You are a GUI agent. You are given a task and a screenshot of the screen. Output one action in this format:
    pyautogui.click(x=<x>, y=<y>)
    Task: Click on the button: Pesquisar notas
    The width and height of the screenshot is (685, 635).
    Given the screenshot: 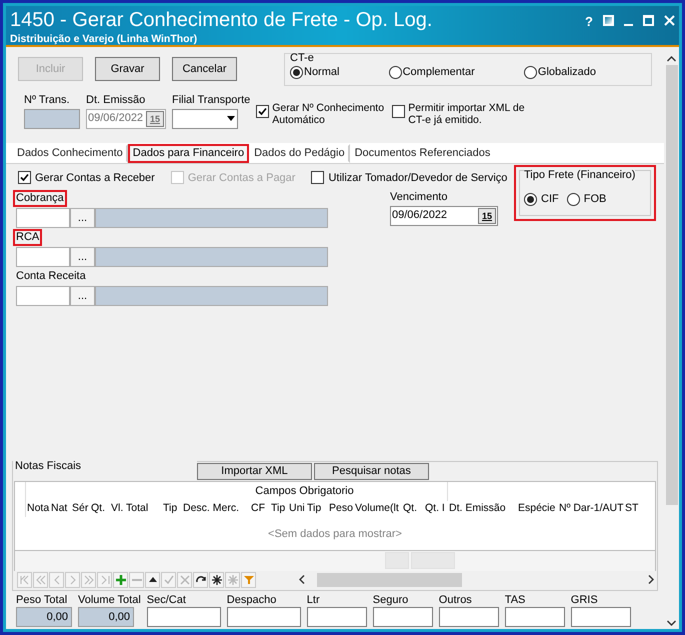 What is the action you would take?
    pyautogui.click(x=371, y=471)
    